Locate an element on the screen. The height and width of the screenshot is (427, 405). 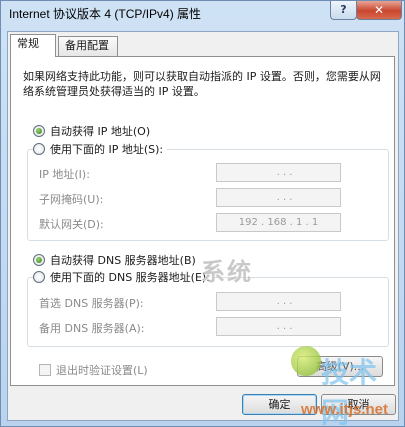
manual-dns-radio is located at coordinates (39, 277).